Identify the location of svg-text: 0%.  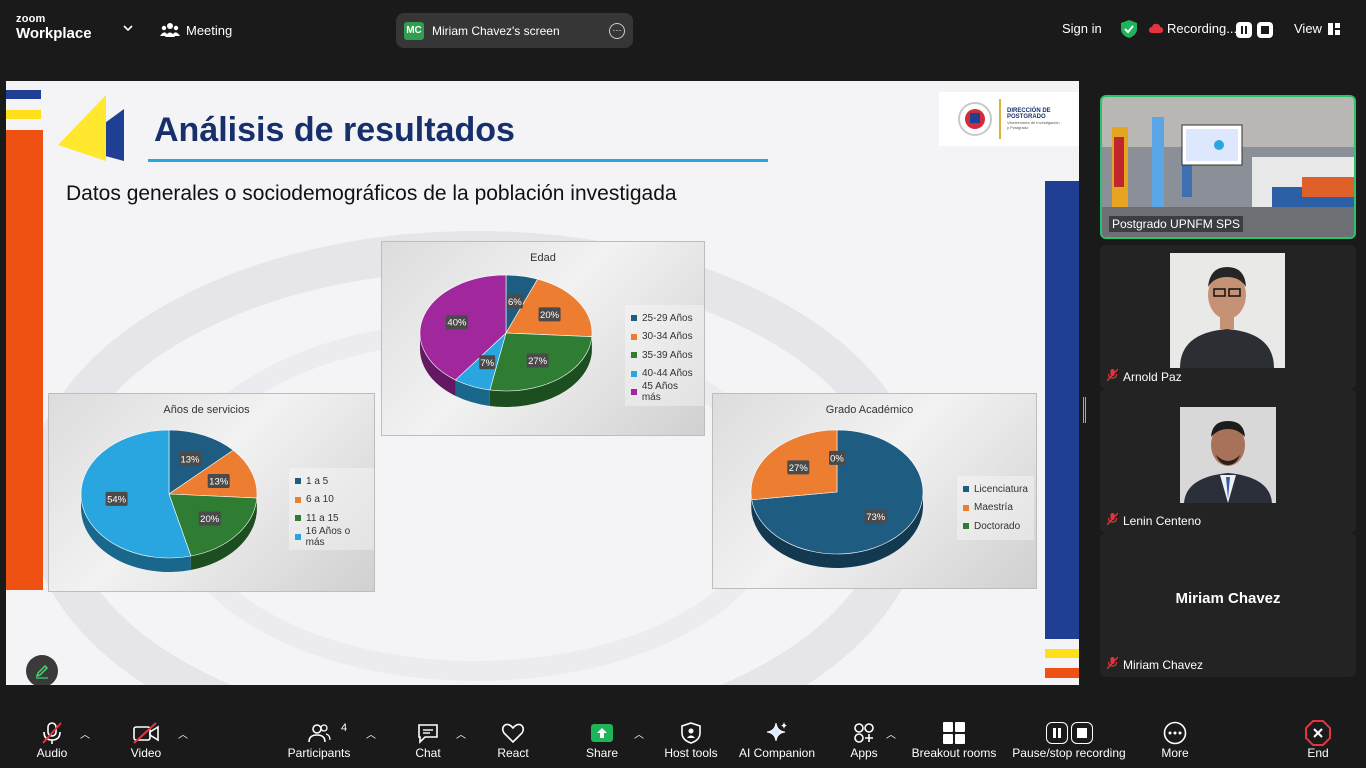
(837, 458).